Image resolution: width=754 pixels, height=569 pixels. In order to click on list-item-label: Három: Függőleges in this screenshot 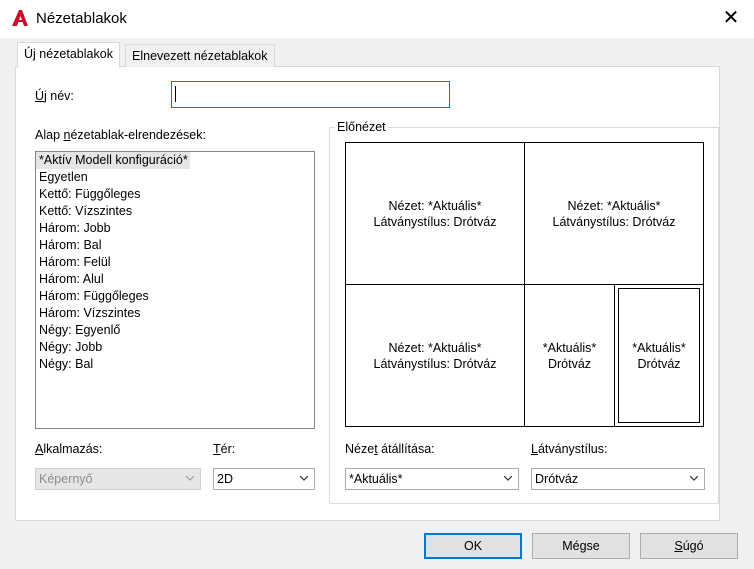, I will do `click(94, 296)`.